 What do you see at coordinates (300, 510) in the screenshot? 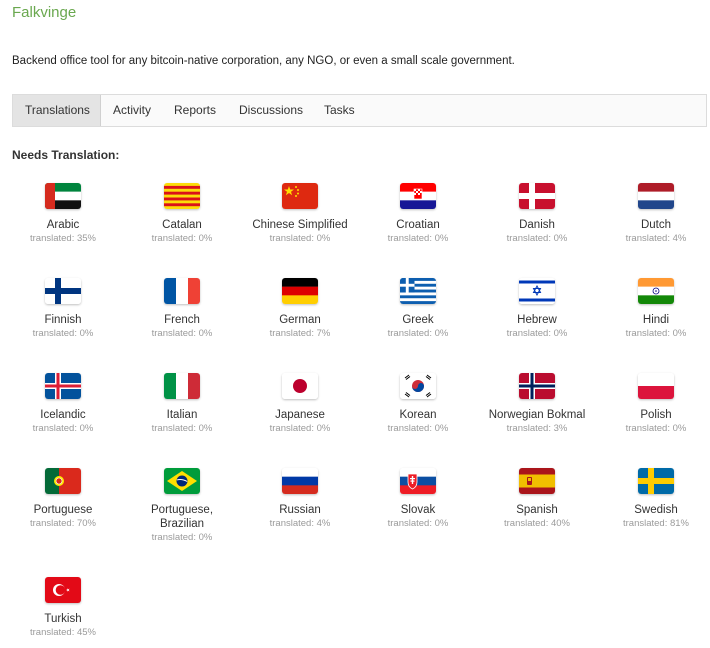
I see `language-name: Russian` at bounding box center [300, 510].